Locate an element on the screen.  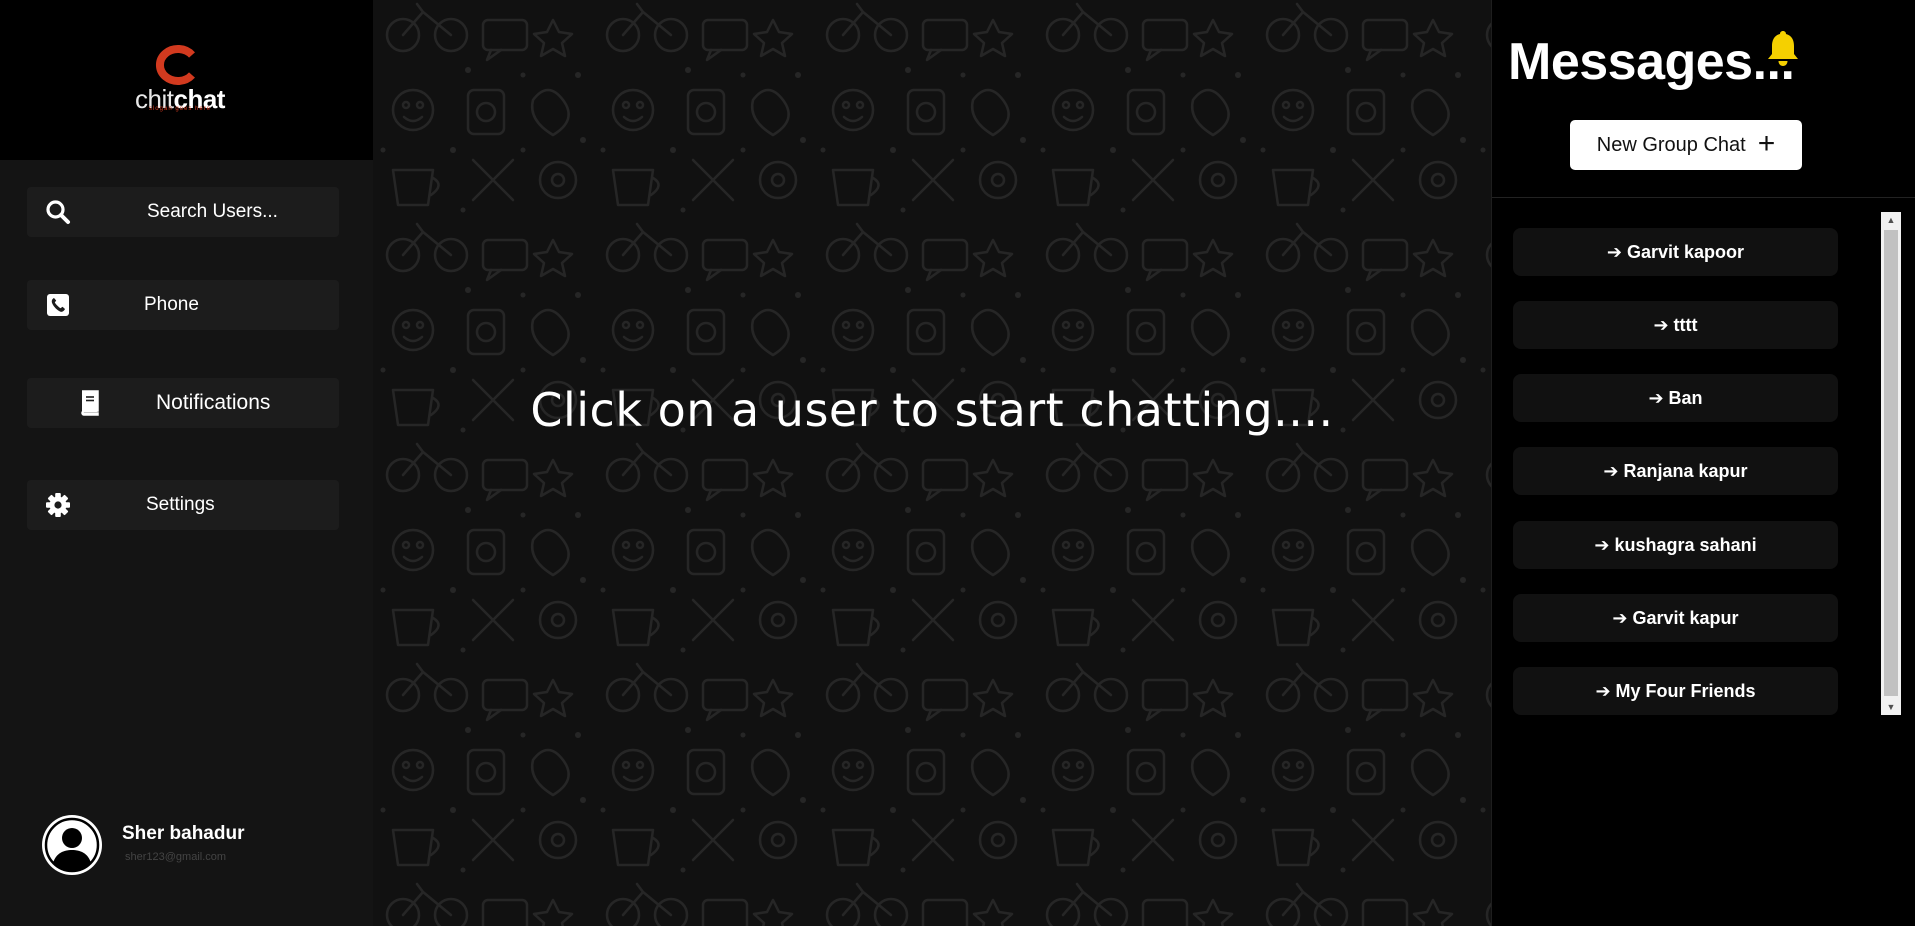
new-group-chat-button: New Group Chat + is located at coordinates (1686, 145).